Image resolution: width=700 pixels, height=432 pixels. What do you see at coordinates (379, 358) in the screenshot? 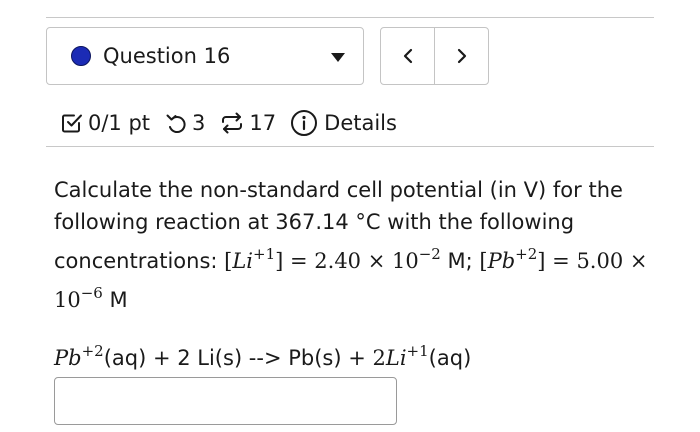
I see `reaction-coefficient: 2` at bounding box center [379, 358].